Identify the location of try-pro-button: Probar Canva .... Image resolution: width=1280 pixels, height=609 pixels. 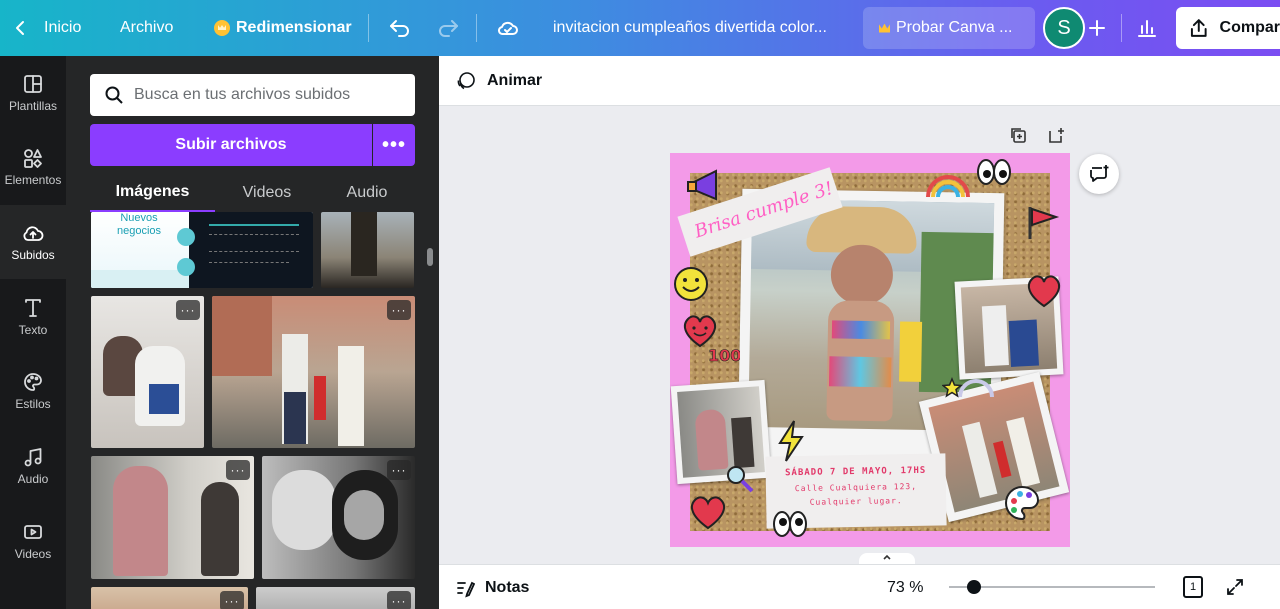
(949, 28).